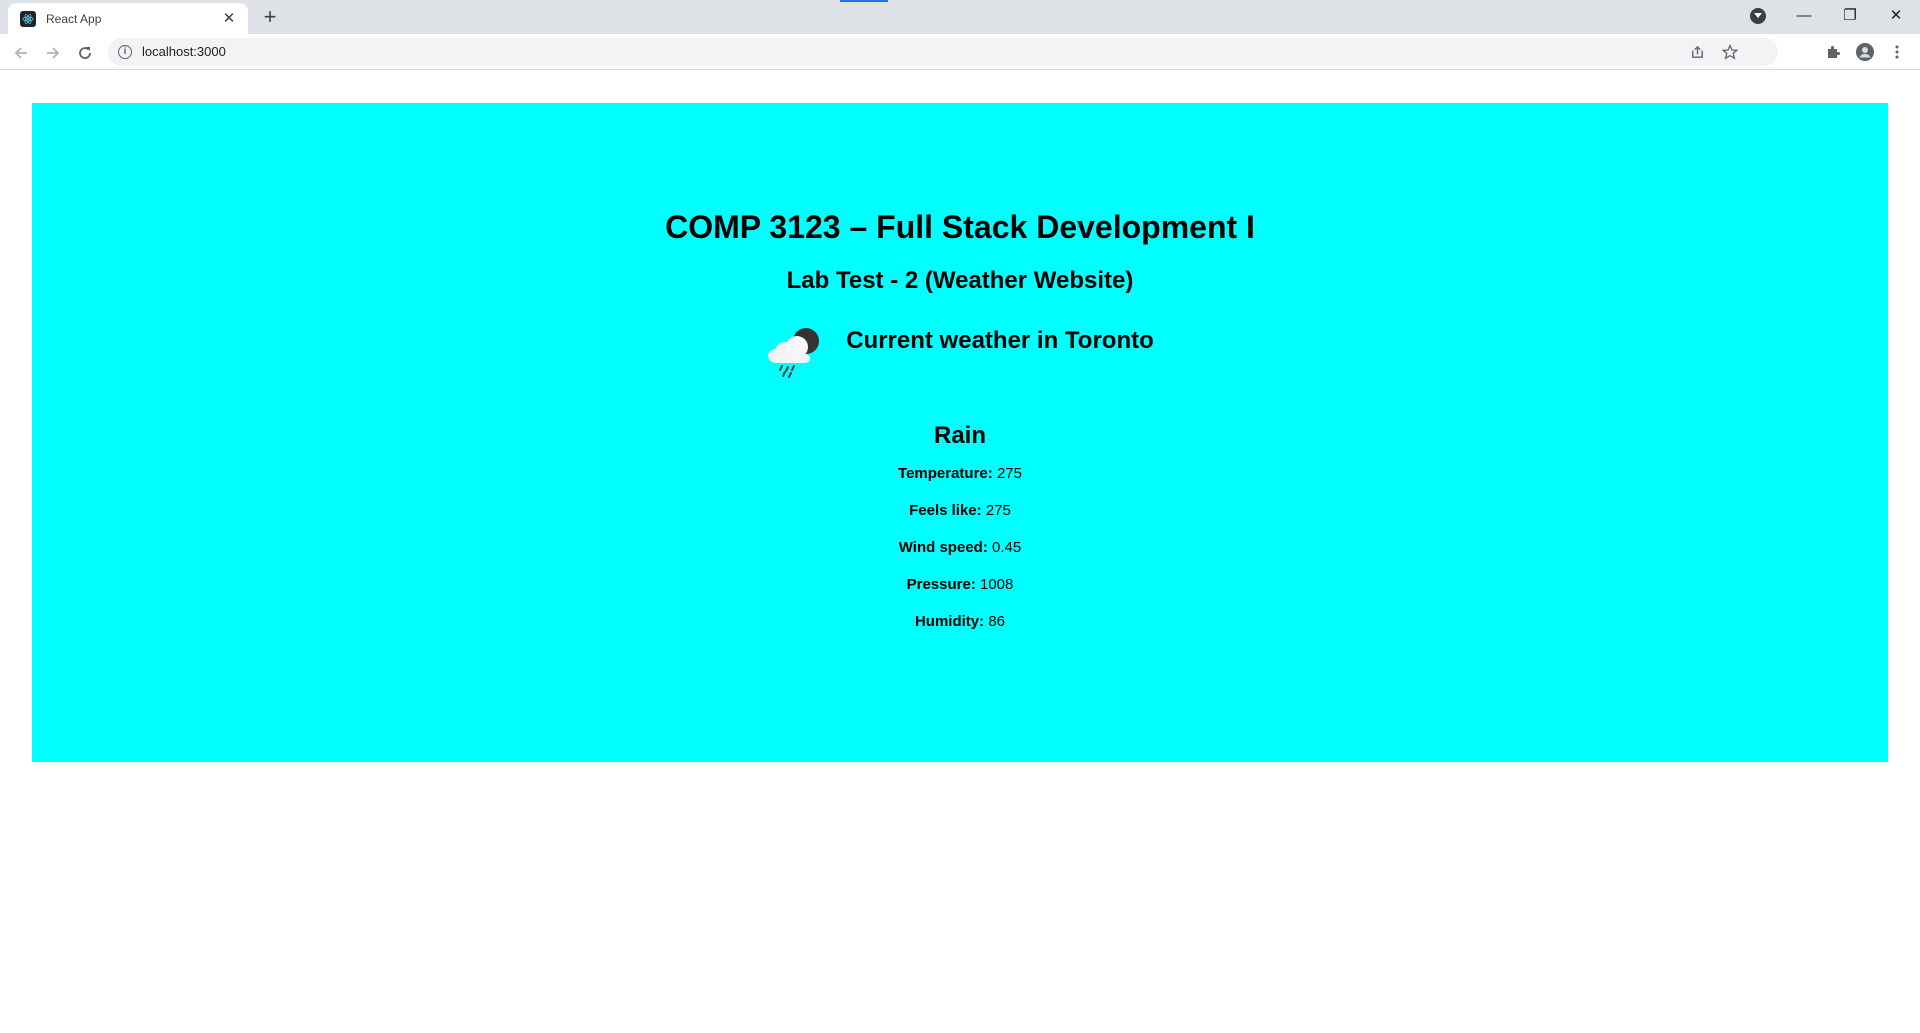 The image size is (1920, 1033). What do you see at coordinates (949, 621) in the screenshot?
I see `stat-label: Humidity:` at bounding box center [949, 621].